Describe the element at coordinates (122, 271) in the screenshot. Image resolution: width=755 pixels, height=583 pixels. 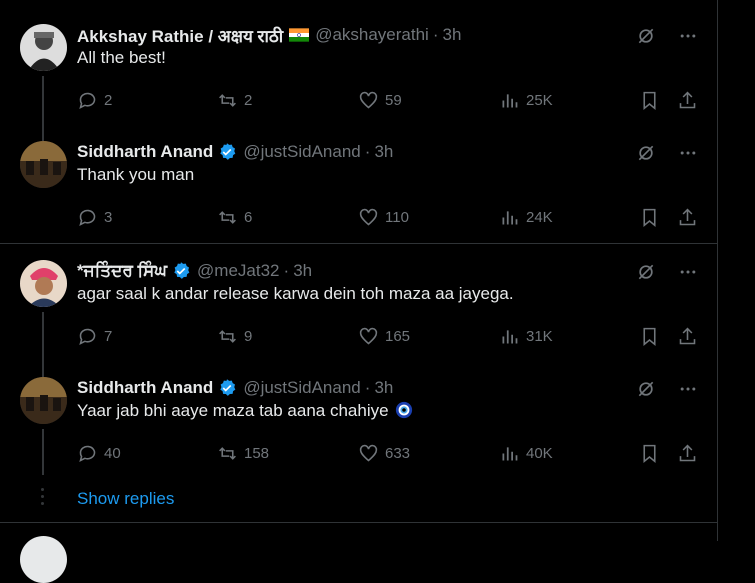
I see `display-name: *ਜਤਿੰਦਰ ਸਿੰਘ` at that location.